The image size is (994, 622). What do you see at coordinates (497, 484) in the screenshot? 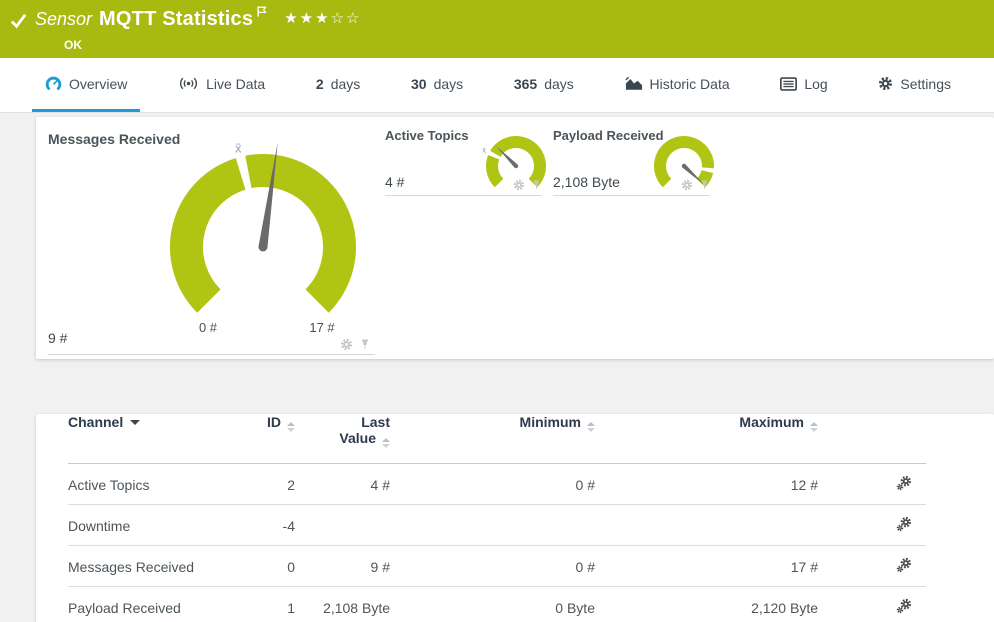
I see `table-row: Active Topics 2 4 # 0 # 12 #` at bounding box center [497, 484].